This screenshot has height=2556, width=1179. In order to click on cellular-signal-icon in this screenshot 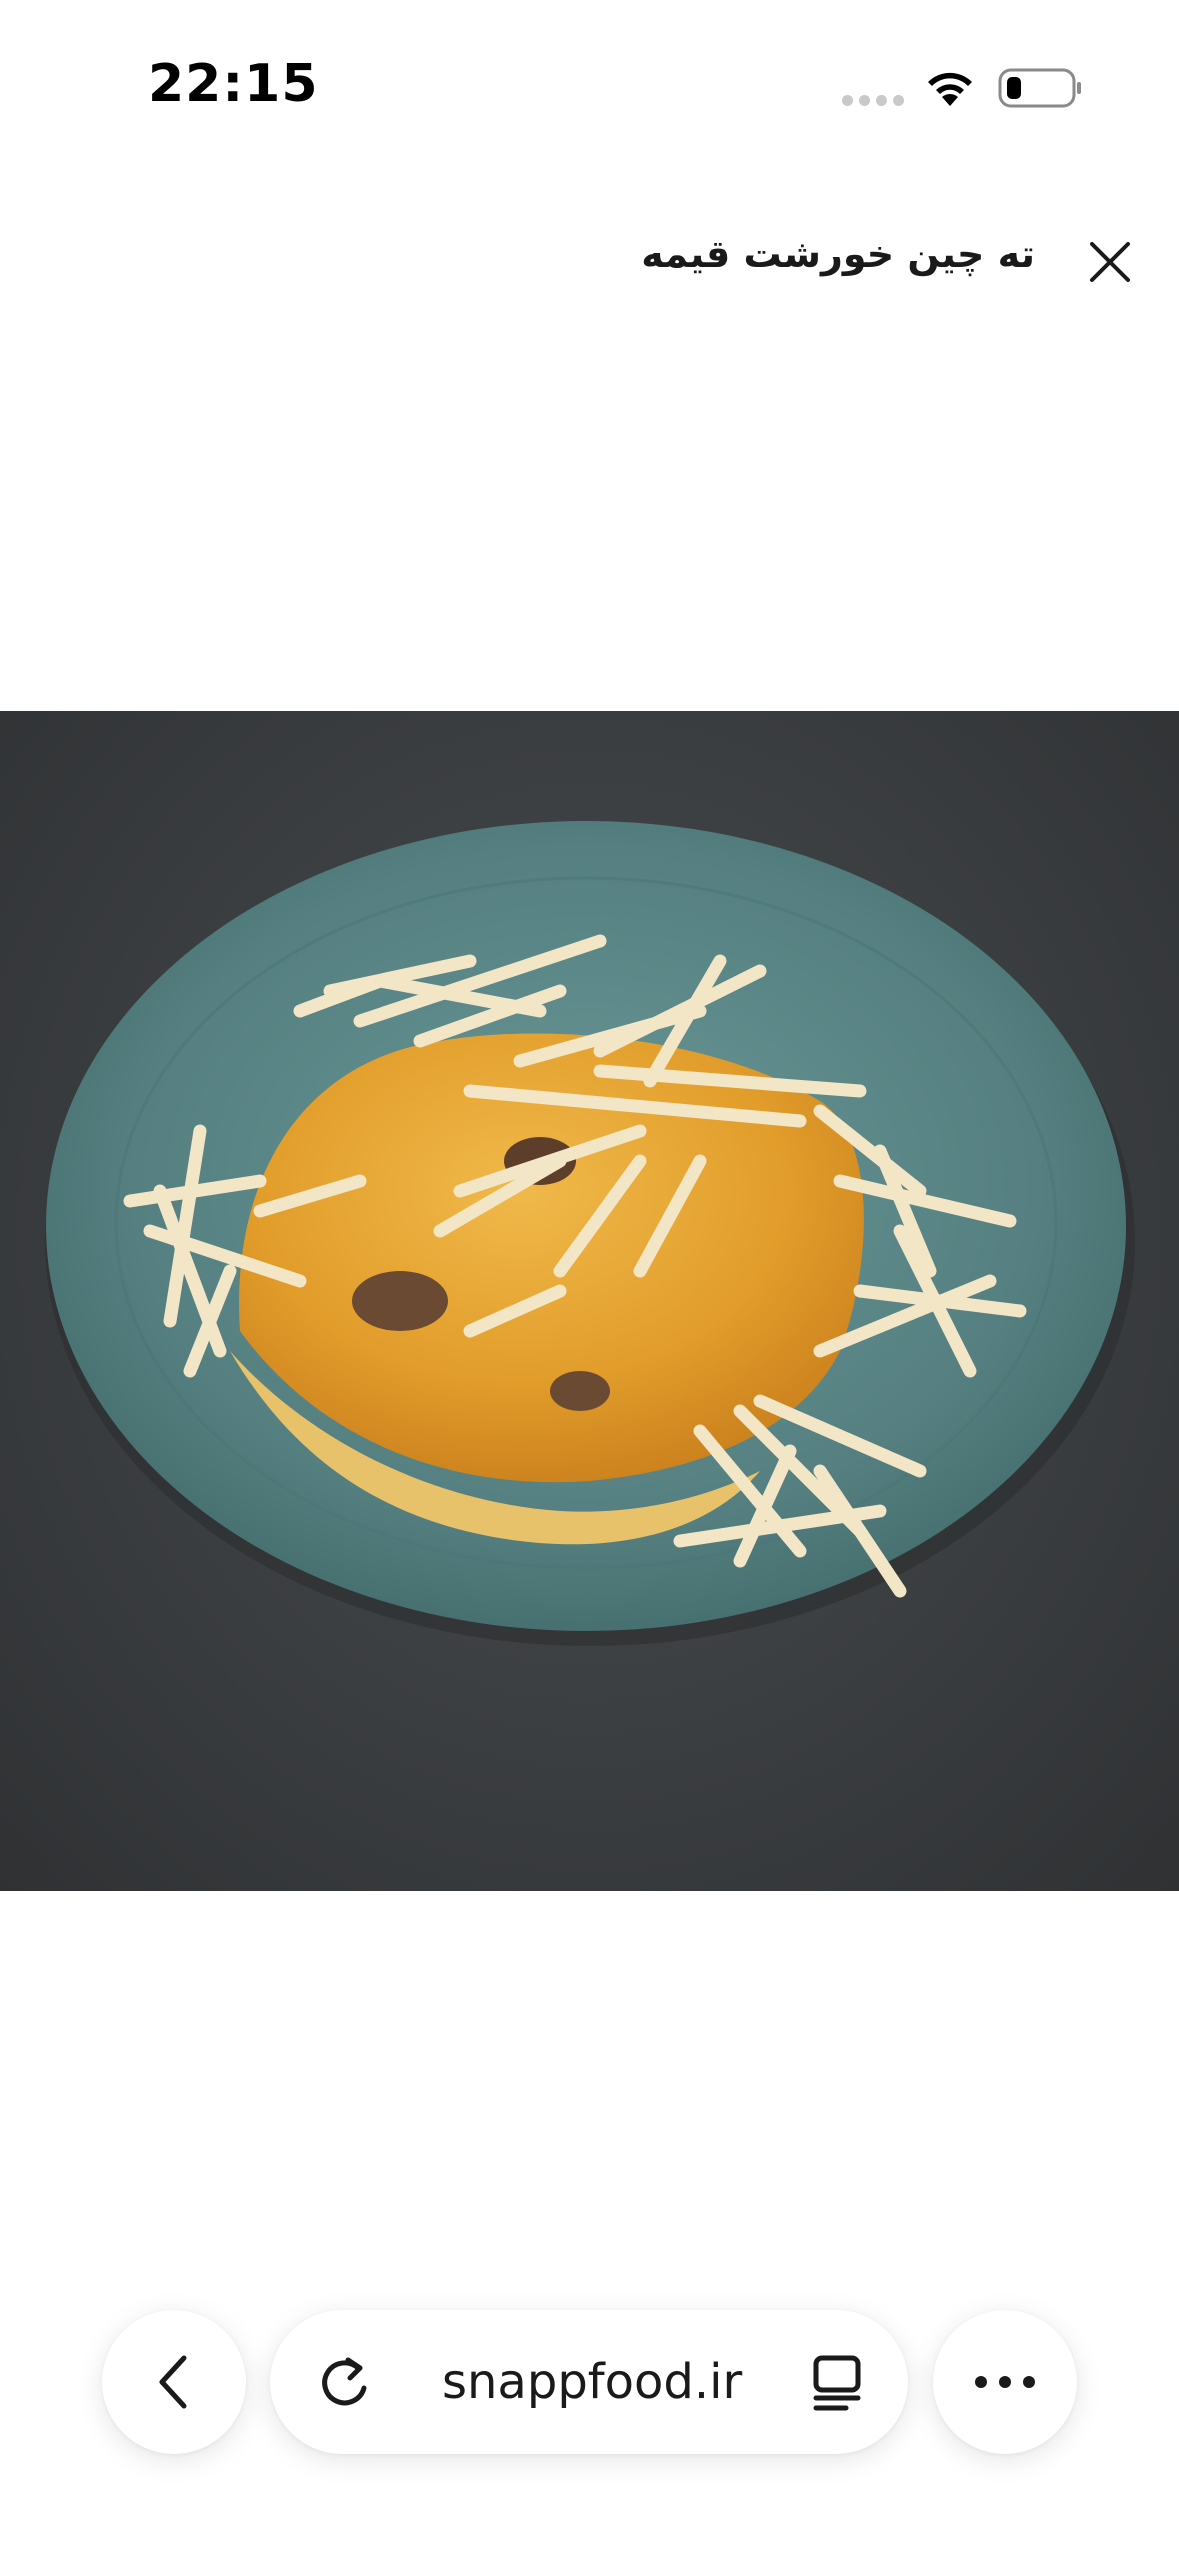, I will do `click(873, 100)`.